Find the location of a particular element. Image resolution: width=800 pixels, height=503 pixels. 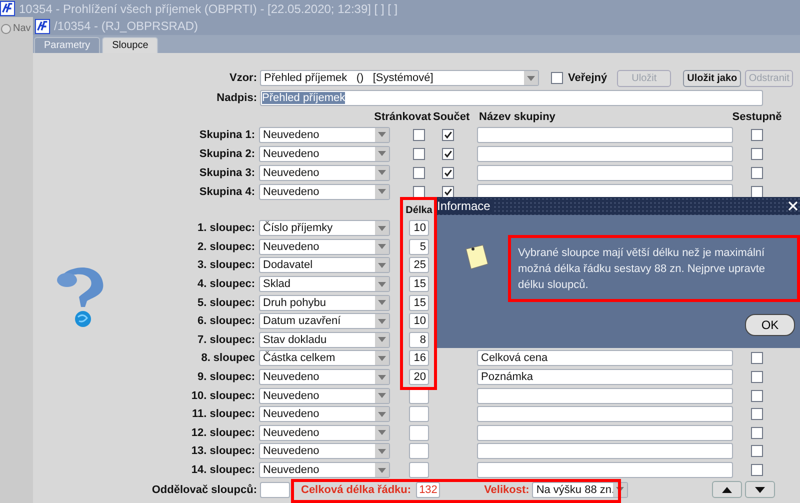

button: Uložit jako is located at coordinates (712, 78).